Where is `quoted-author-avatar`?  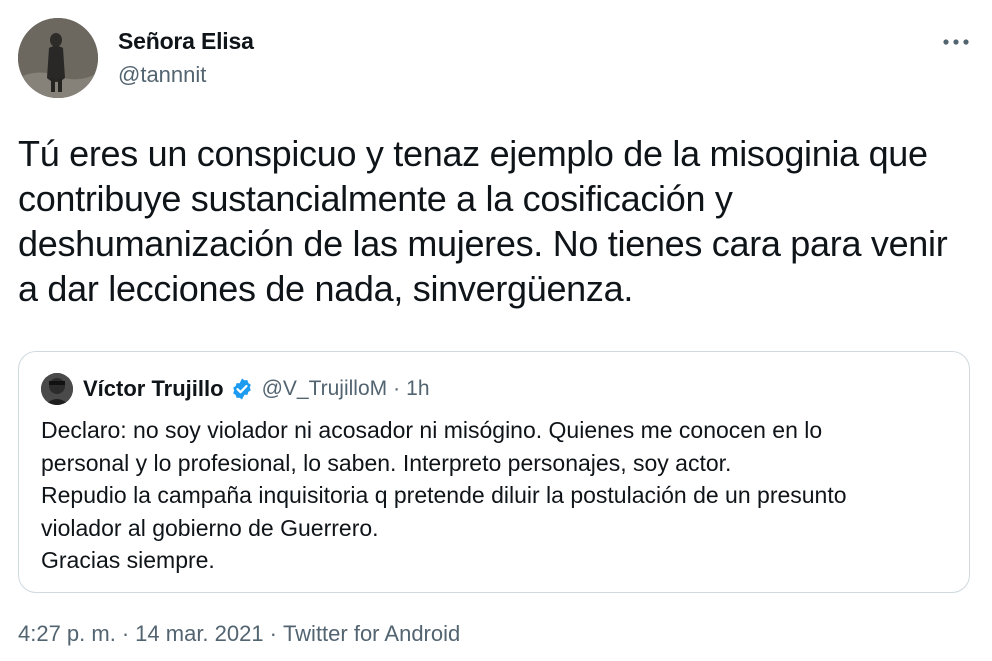
quoted-author-avatar is located at coordinates (57, 389).